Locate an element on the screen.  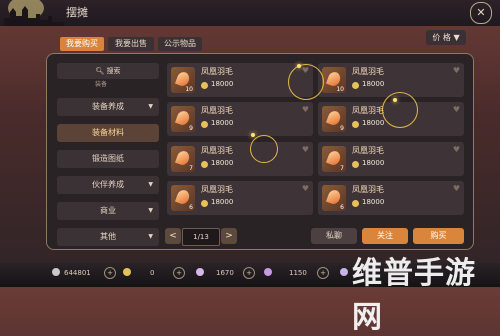
tab-buy: 我要购买 is located at coordinates (82, 44).